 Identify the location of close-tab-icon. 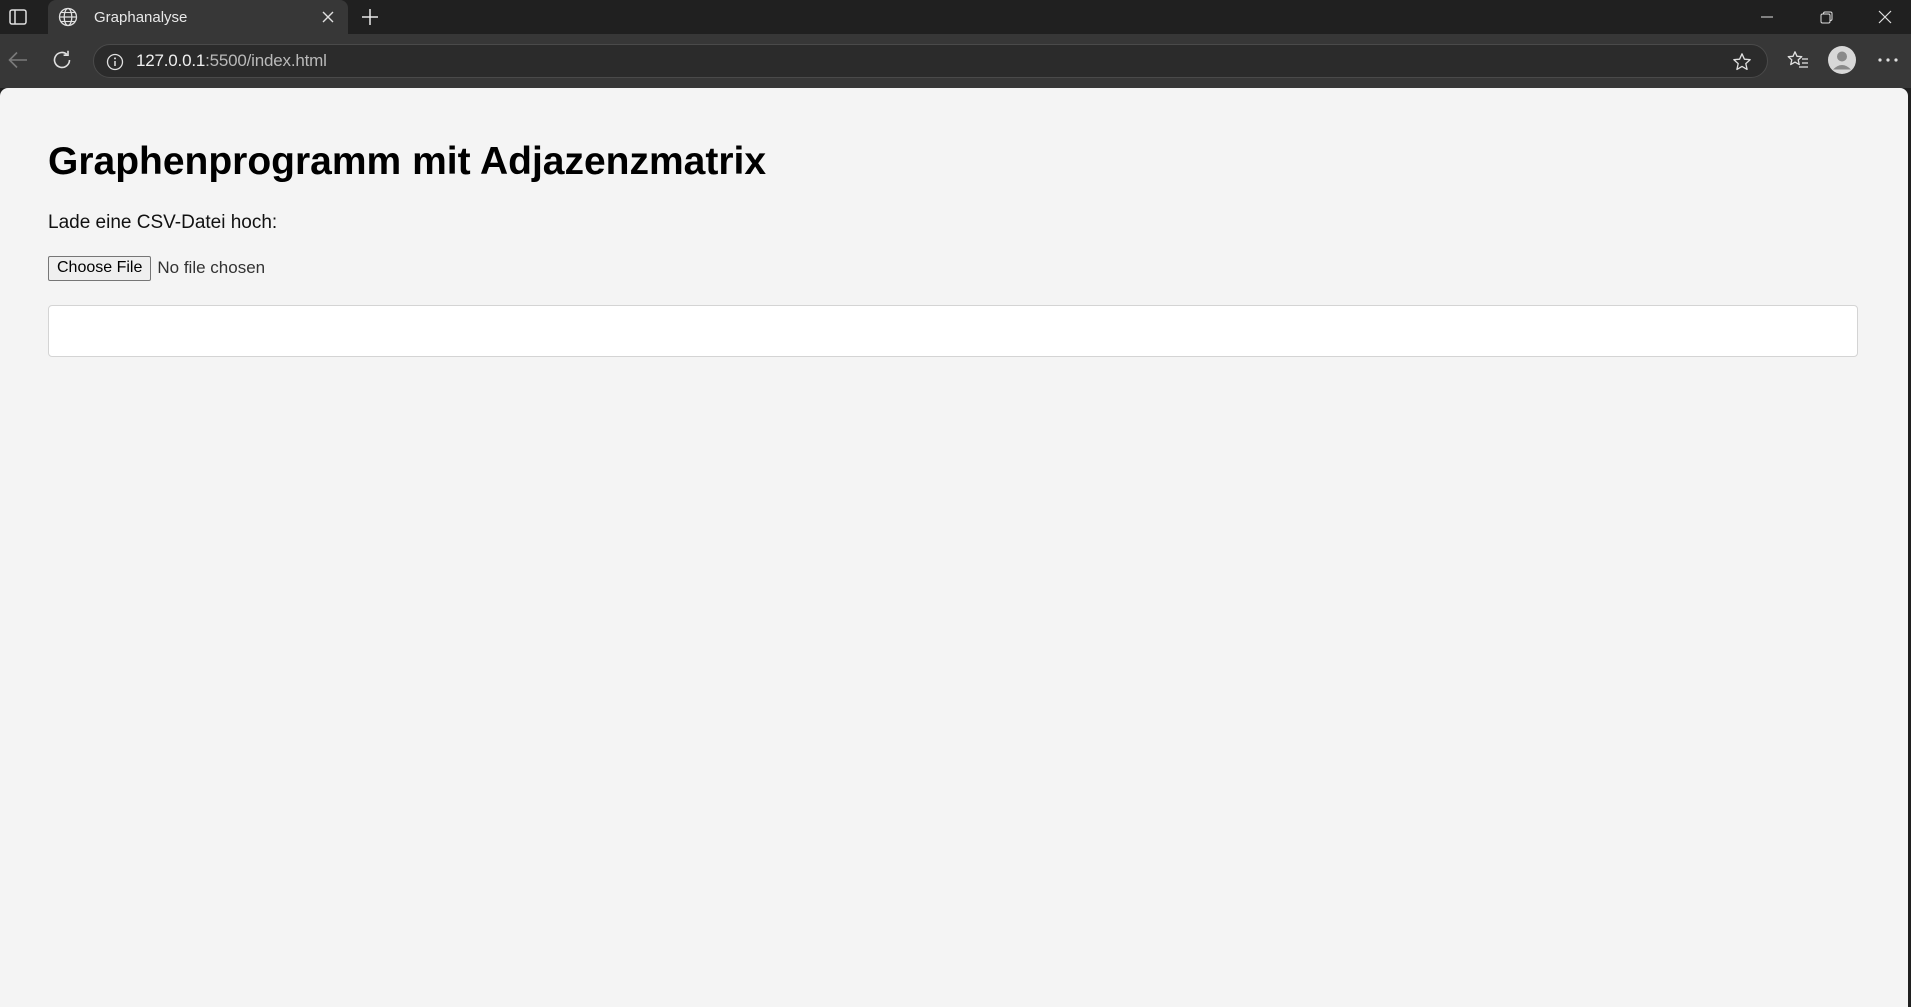
(328, 17).